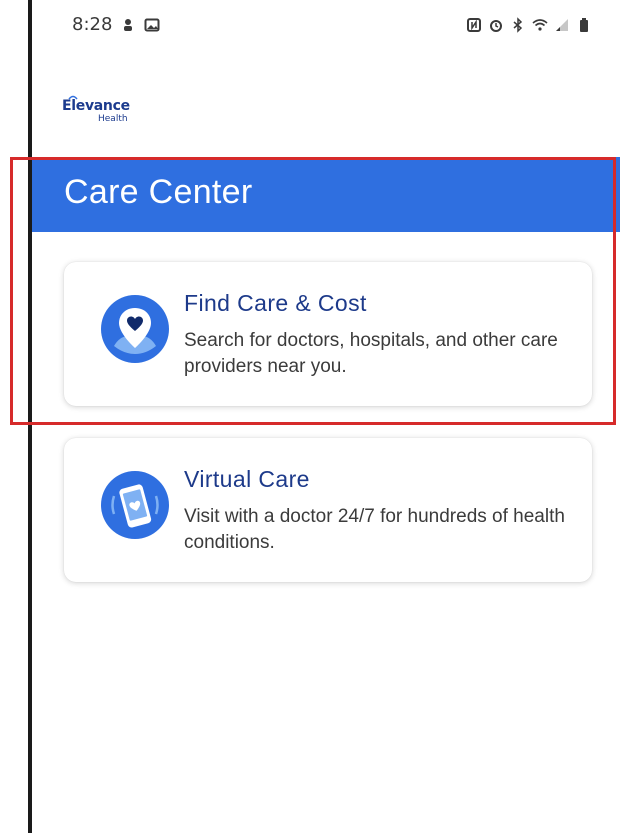 Image resolution: width=620 pixels, height=833 pixels. I want to click on signal-icon, so click(562, 25).